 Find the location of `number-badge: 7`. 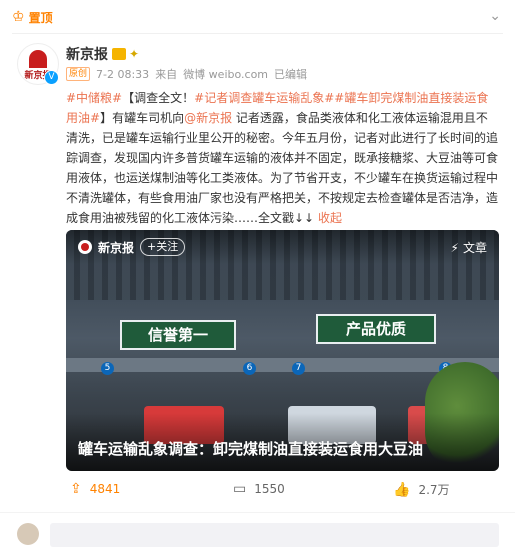

number-badge: 7 is located at coordinates (298, 368).